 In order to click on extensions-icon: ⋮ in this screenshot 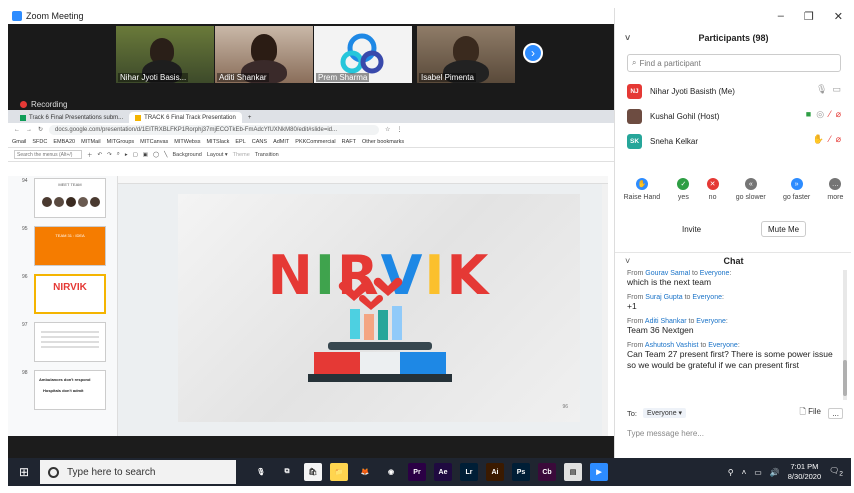, I will do `click(399, 129)`.